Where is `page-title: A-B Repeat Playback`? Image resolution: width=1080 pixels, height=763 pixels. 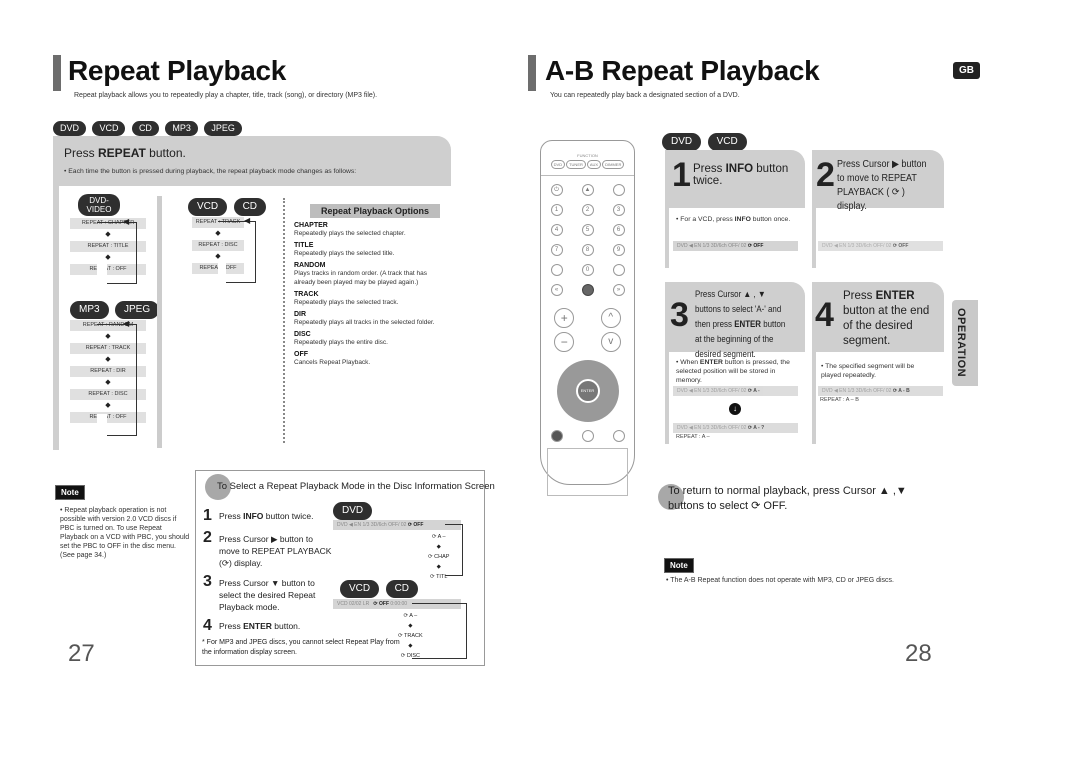
page-title: A-B Repeat Playback is located at coordinates (682, 70).